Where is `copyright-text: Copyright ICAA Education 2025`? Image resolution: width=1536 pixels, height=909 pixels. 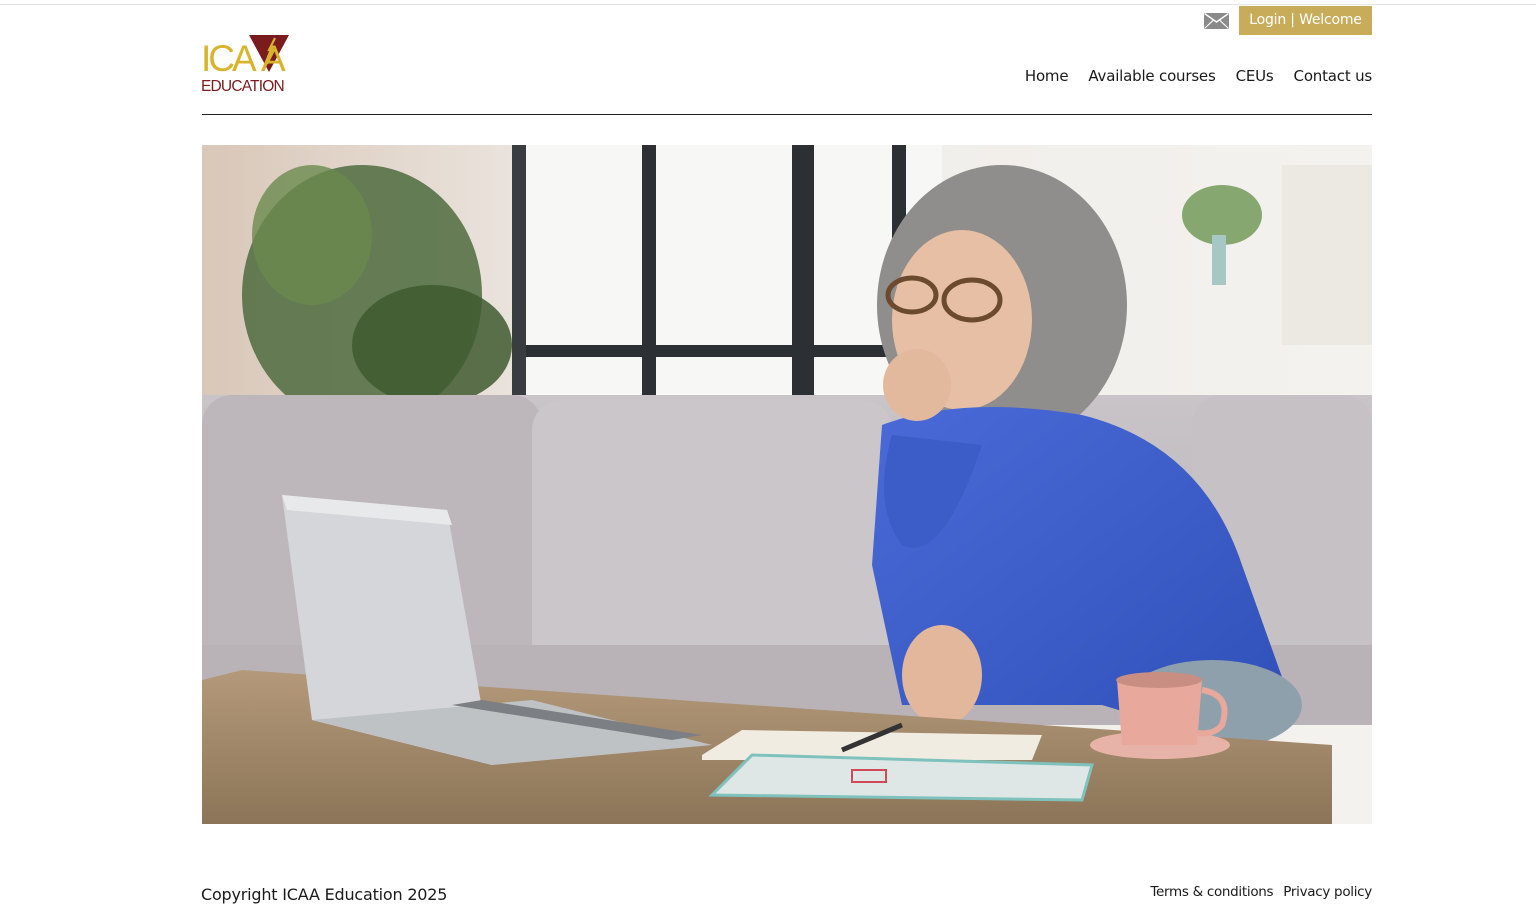
copyright-text: Copyright ICAA Education 2025 is located at coordinates (324, 894).